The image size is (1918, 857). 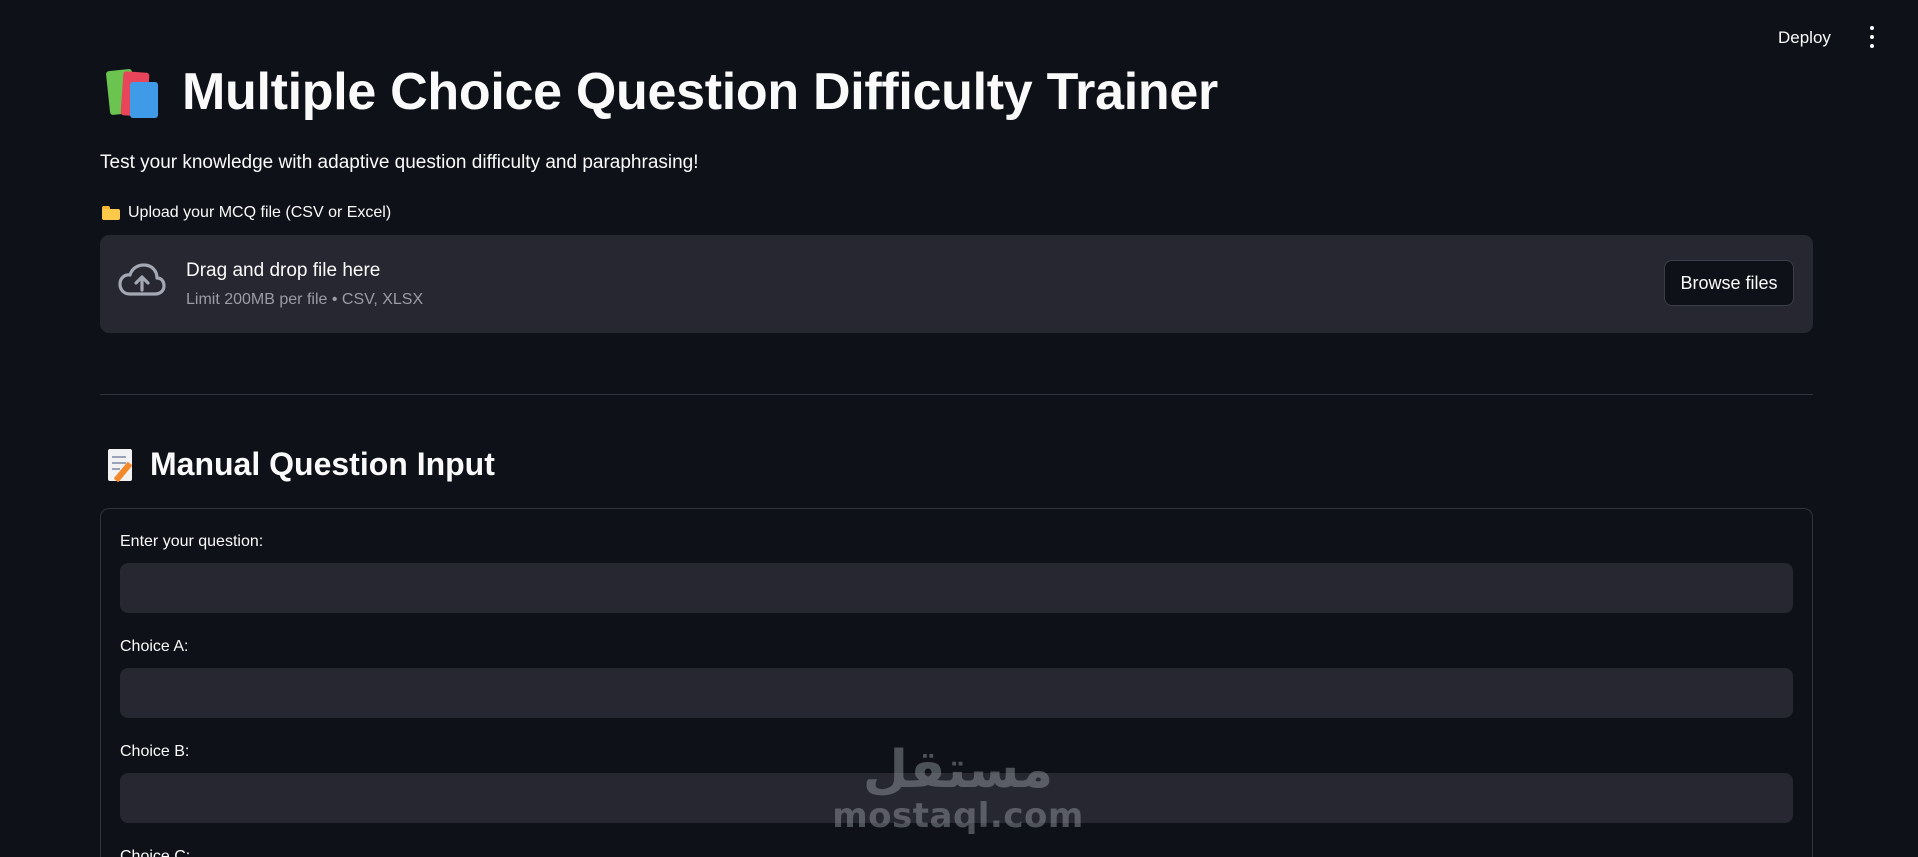 I want to click on cloud-upload-icon, so click(x=142, y=279).